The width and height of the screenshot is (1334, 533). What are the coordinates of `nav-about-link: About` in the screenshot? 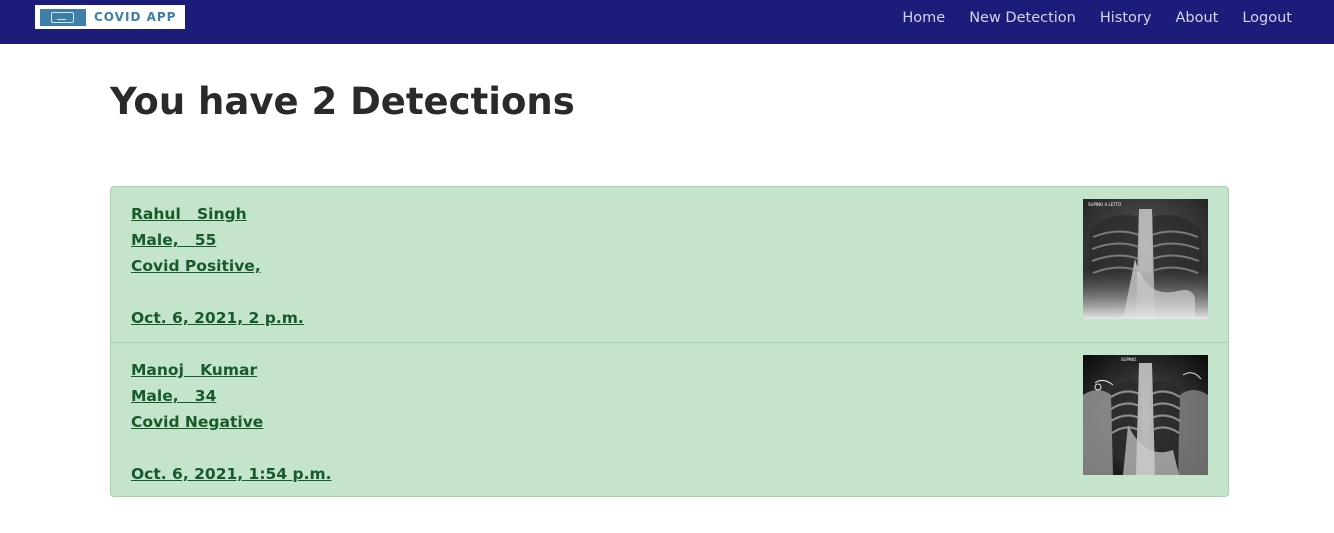 It's located at (1196, 18).